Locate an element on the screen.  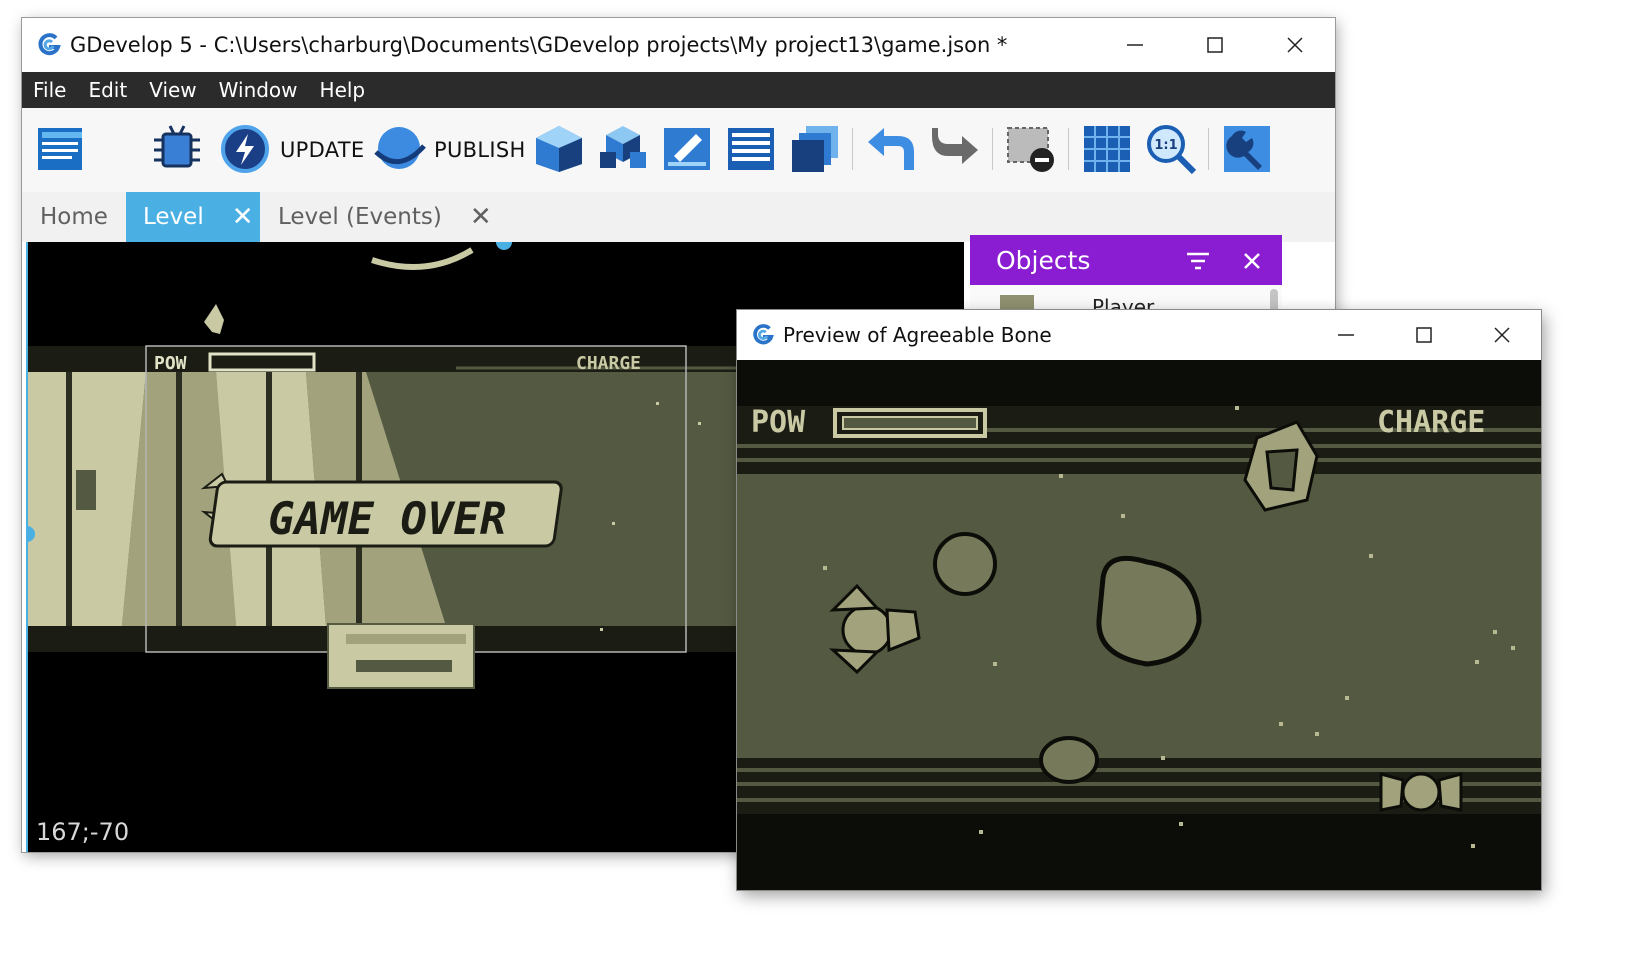
svg-text: POW is located at coordinates (170, 363).